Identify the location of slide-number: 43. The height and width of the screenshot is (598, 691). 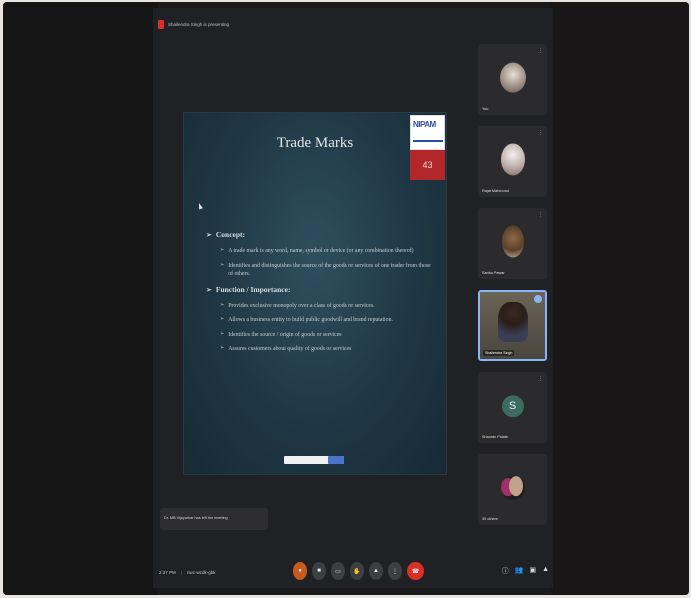
(427, 165).